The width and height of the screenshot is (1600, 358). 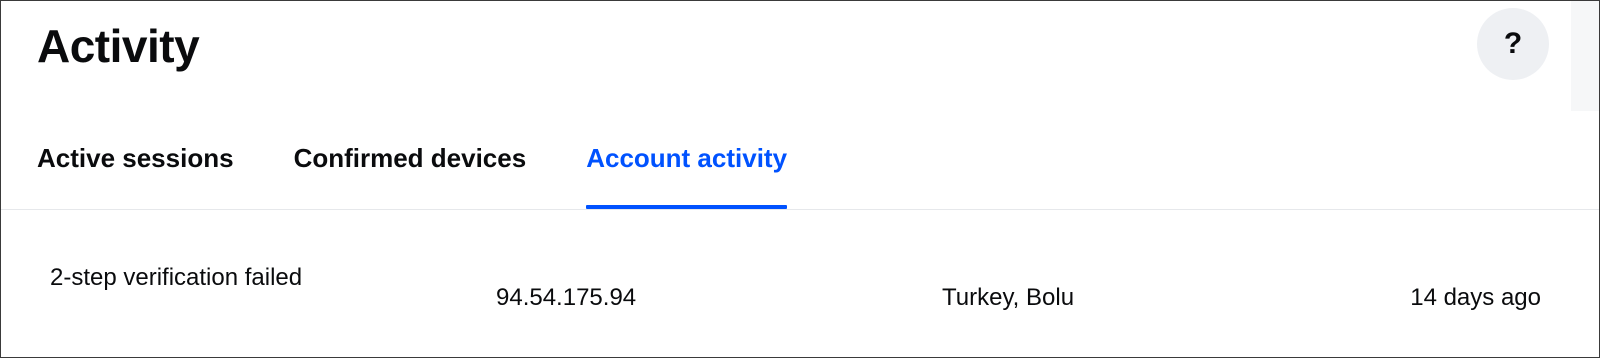 I want to click on tabs-divider, so click(x=800, y=209).